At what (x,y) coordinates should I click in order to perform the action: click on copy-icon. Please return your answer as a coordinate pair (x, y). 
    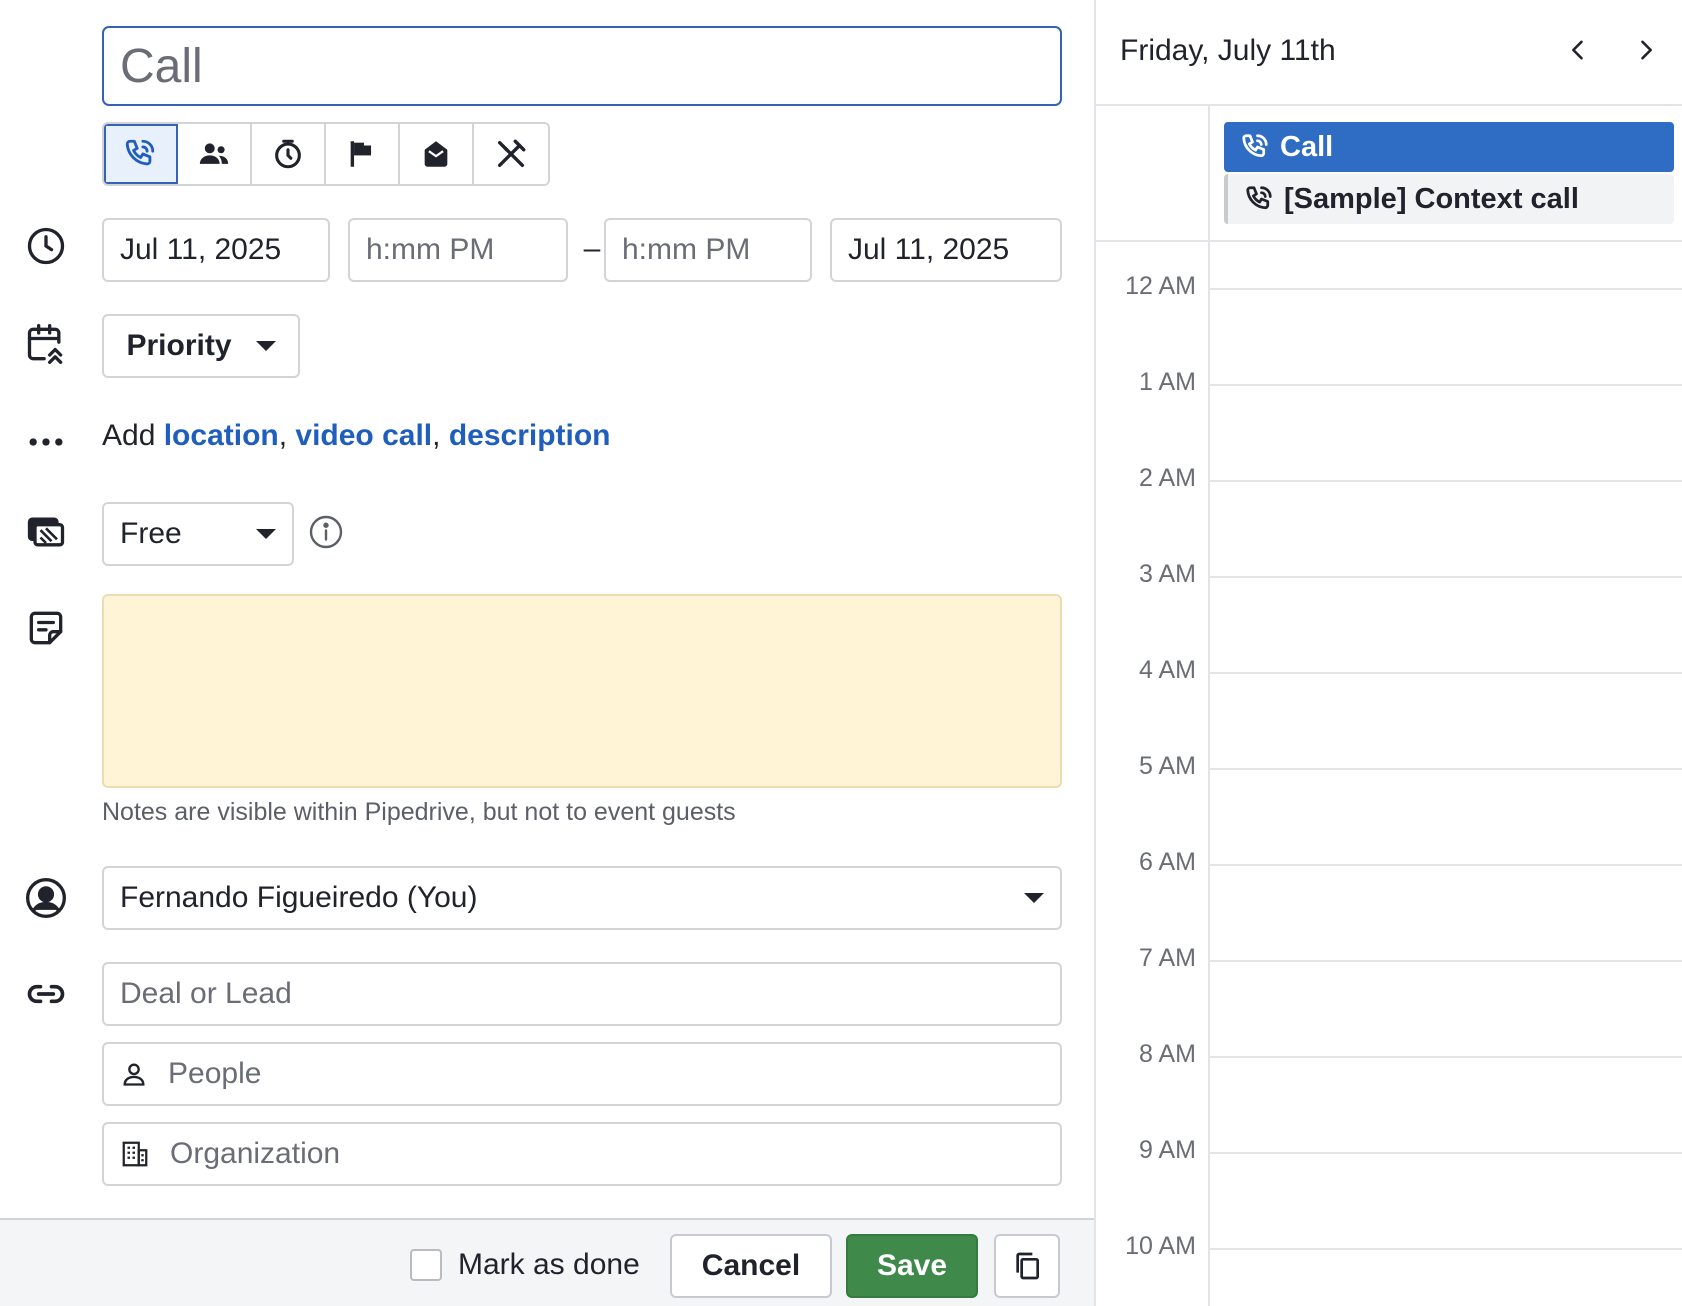
    Looking at the image, I should click on (1027, 1266).